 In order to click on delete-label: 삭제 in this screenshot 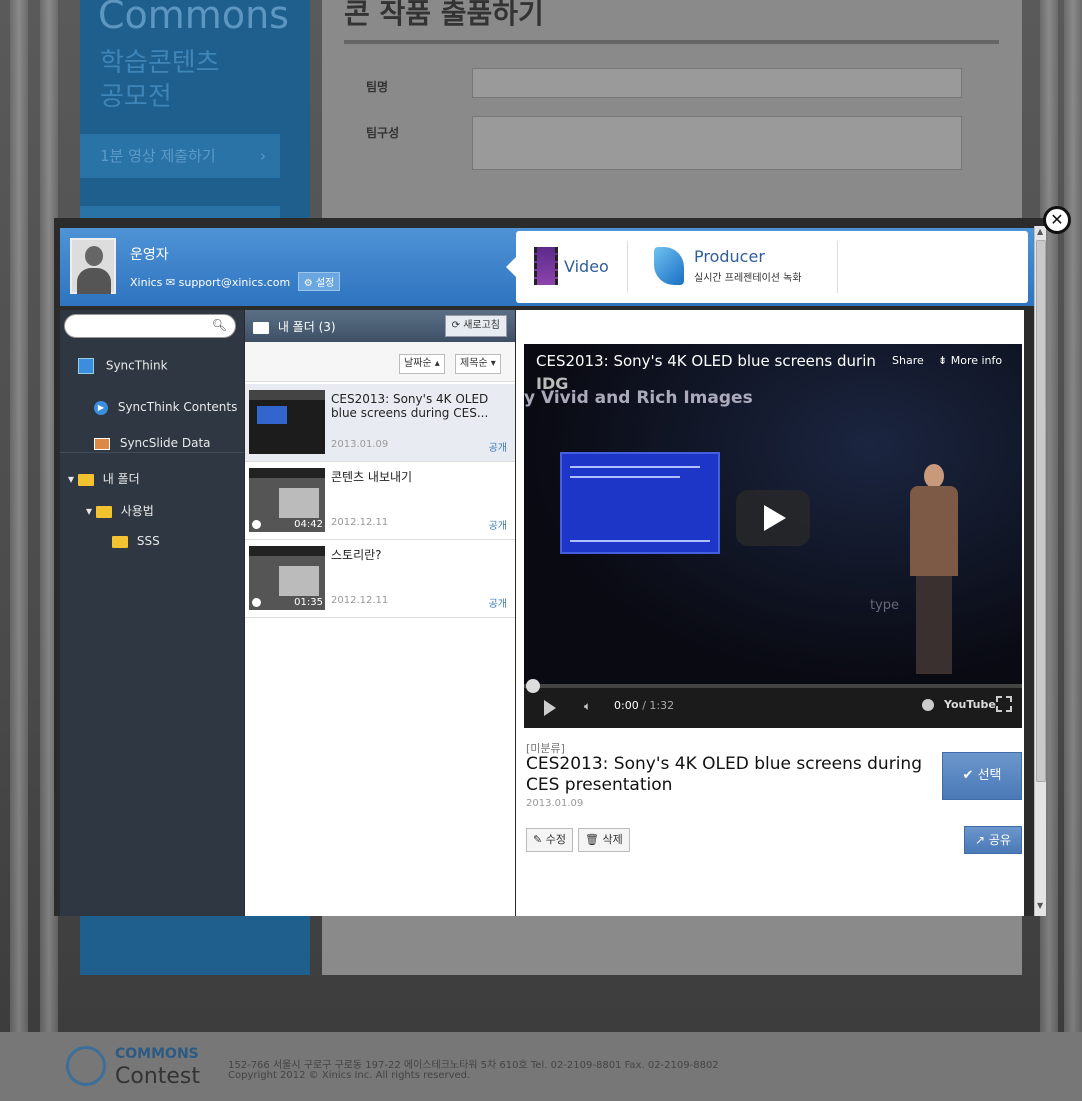, I will do `click(612, 839)`.